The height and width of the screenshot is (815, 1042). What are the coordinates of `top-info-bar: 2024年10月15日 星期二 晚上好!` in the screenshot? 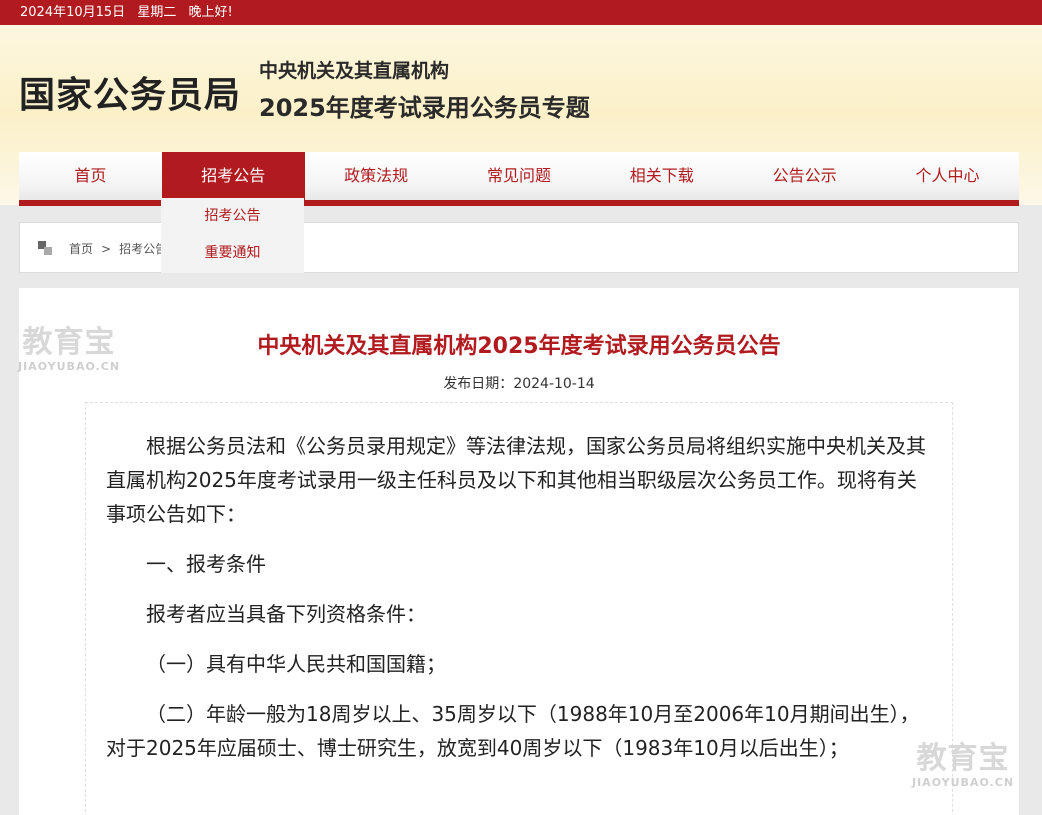 It's located at (521, 12).